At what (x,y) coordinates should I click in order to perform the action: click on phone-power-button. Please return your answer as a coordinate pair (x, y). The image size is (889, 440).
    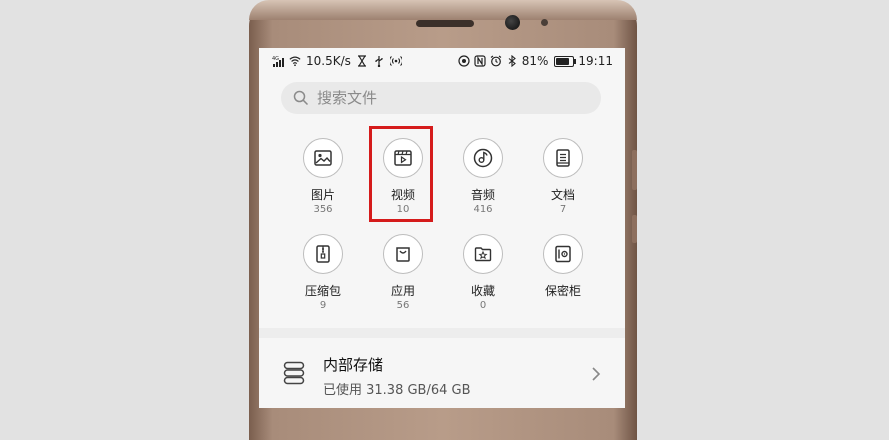
    Looking at the image, I should click on (634, 229).